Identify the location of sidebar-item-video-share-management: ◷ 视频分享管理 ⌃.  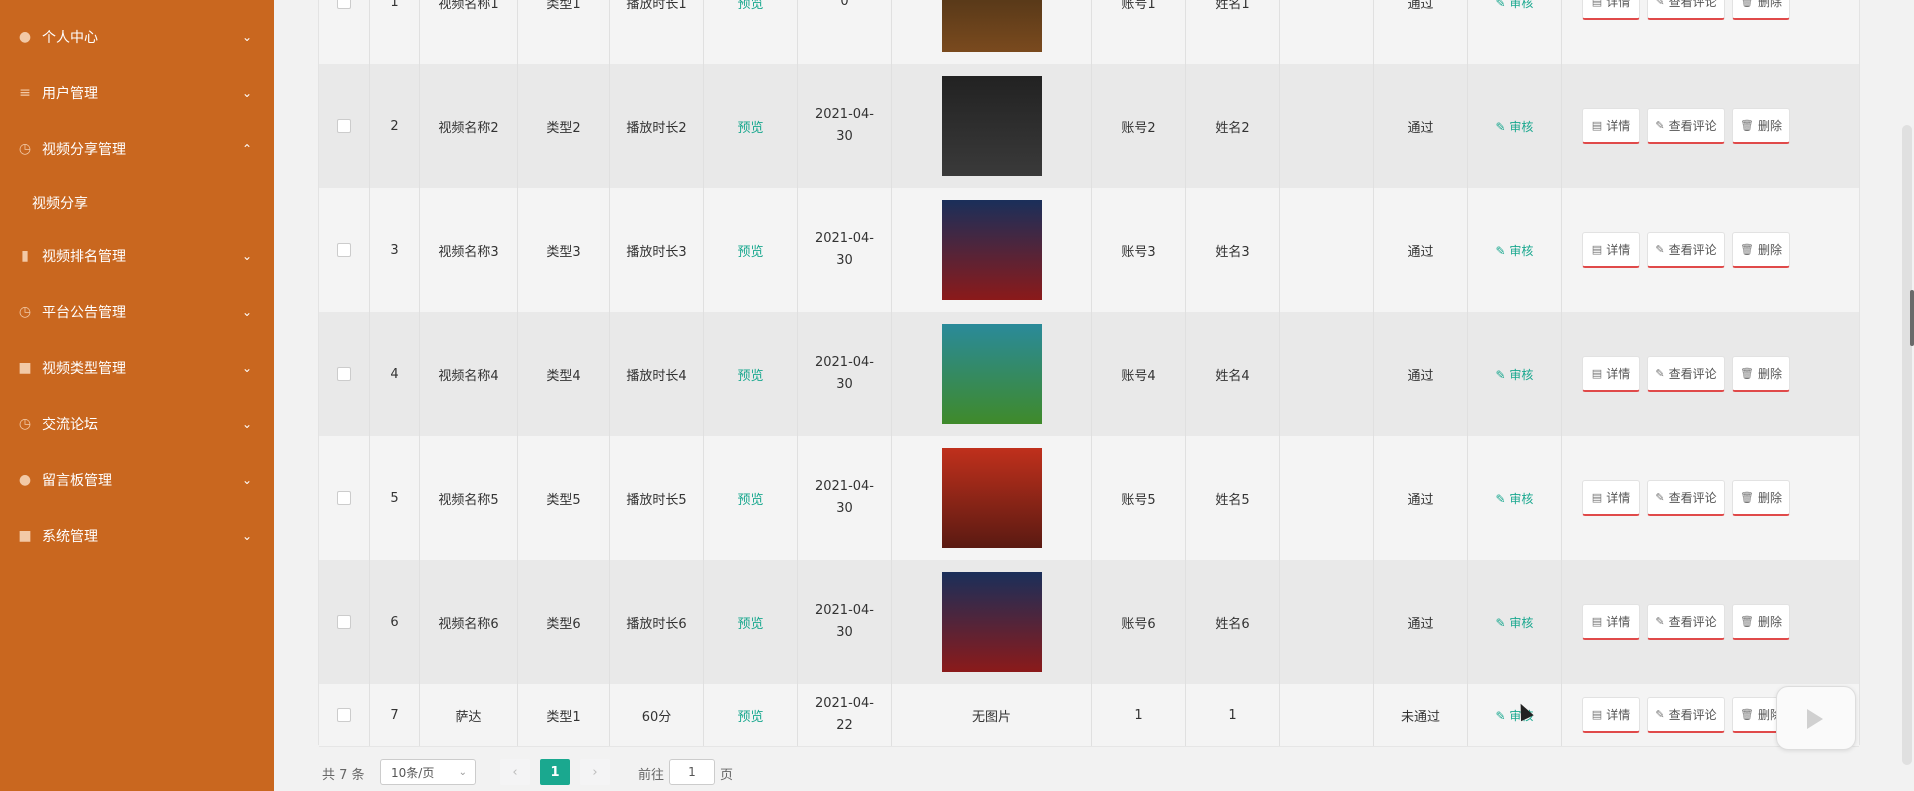
(137, 149).